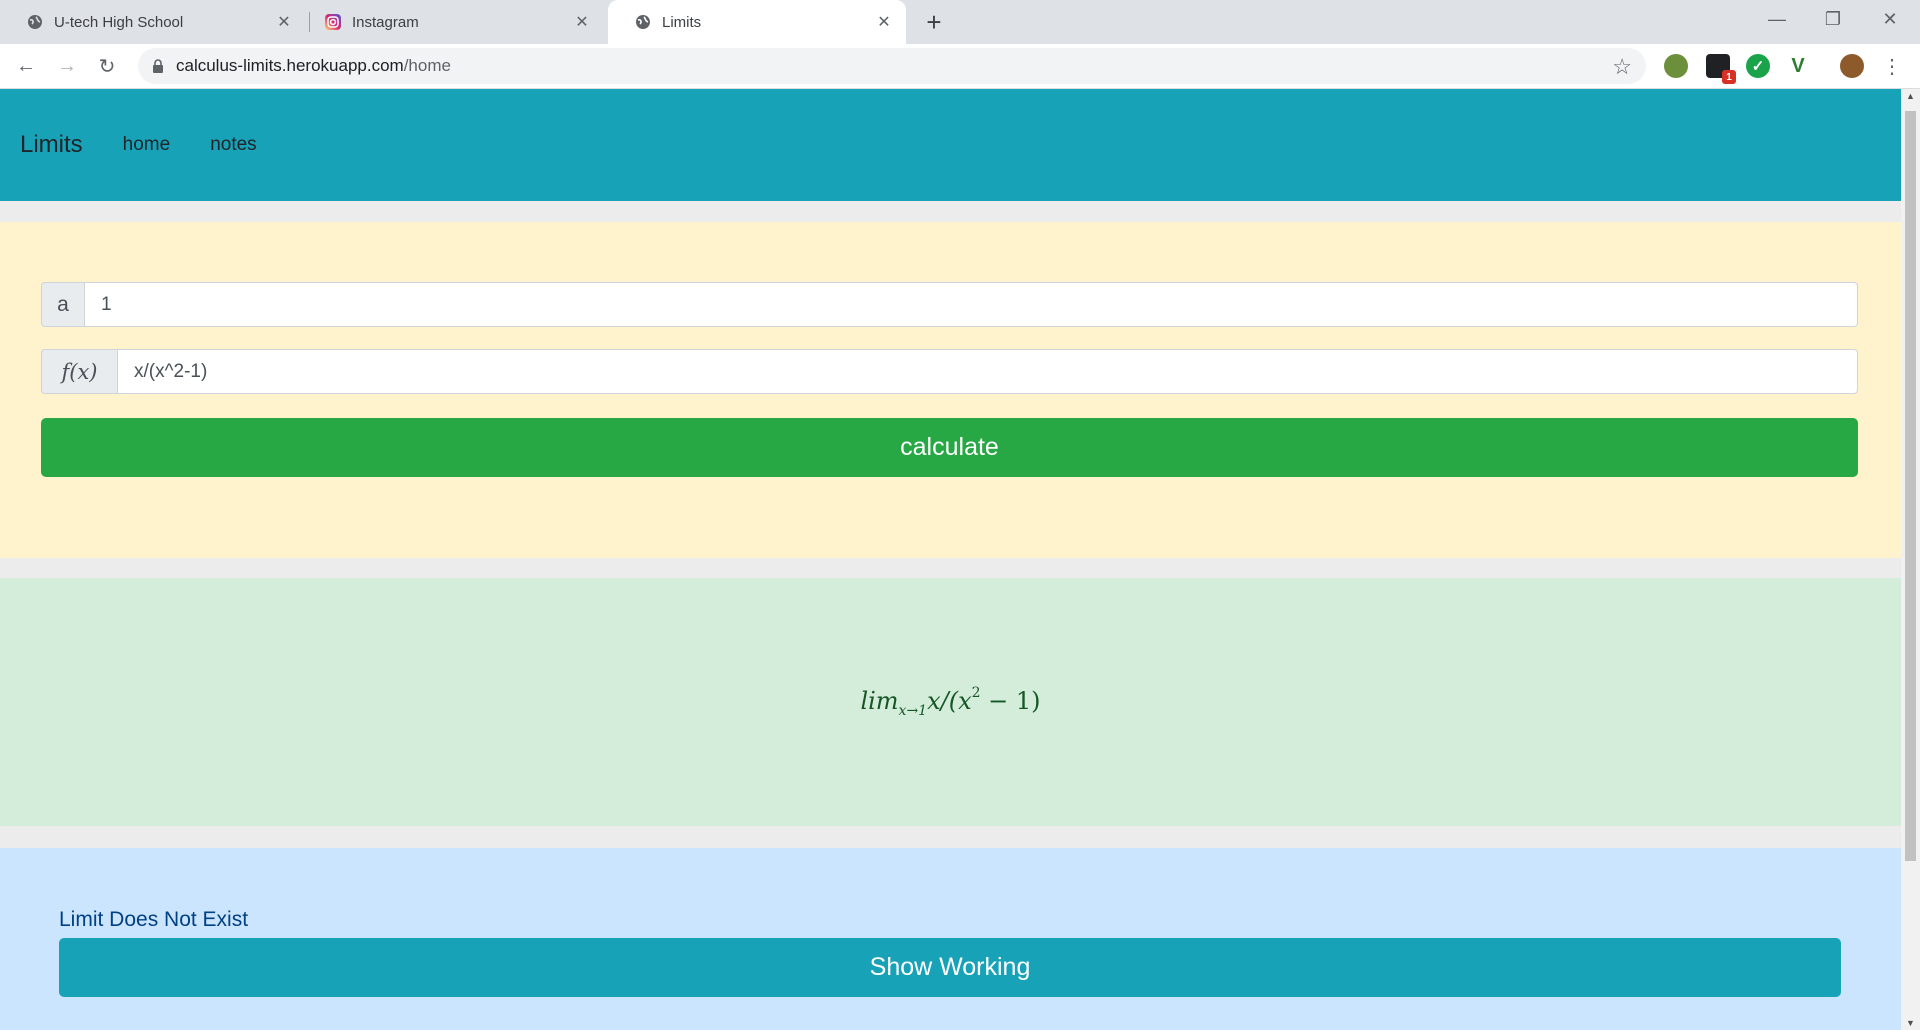 The height and width of the screenshot is (1030, 1920). What do you see at coordinates (147, 145) in the screenshot?
I see `nav-link-home: home` at bounding box center [147, 145].